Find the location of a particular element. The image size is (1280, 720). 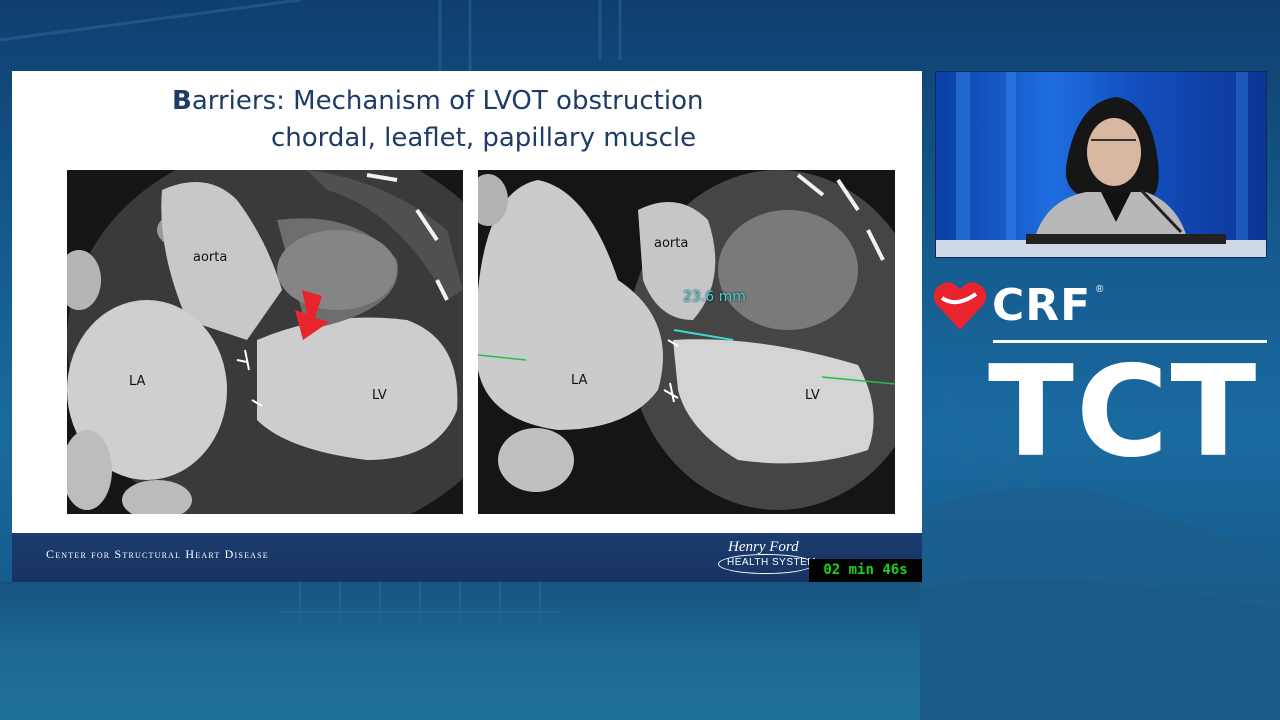

measurement-label: 23.6 mm is located at coordinates (714, 297).